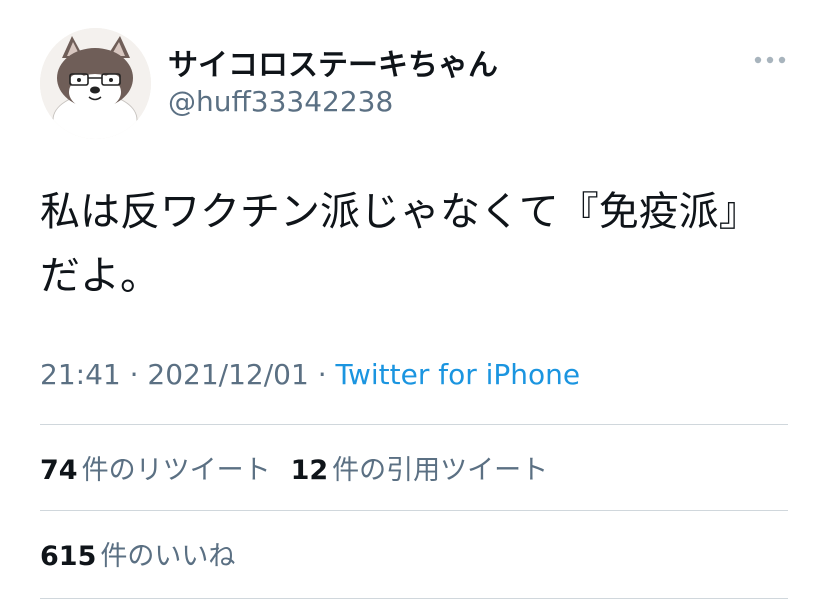  What do you see at coordinates (440, 470) in the screenshot?
I see `quotes-label: 件の引用ツイート` at bounding box center [440, 470].